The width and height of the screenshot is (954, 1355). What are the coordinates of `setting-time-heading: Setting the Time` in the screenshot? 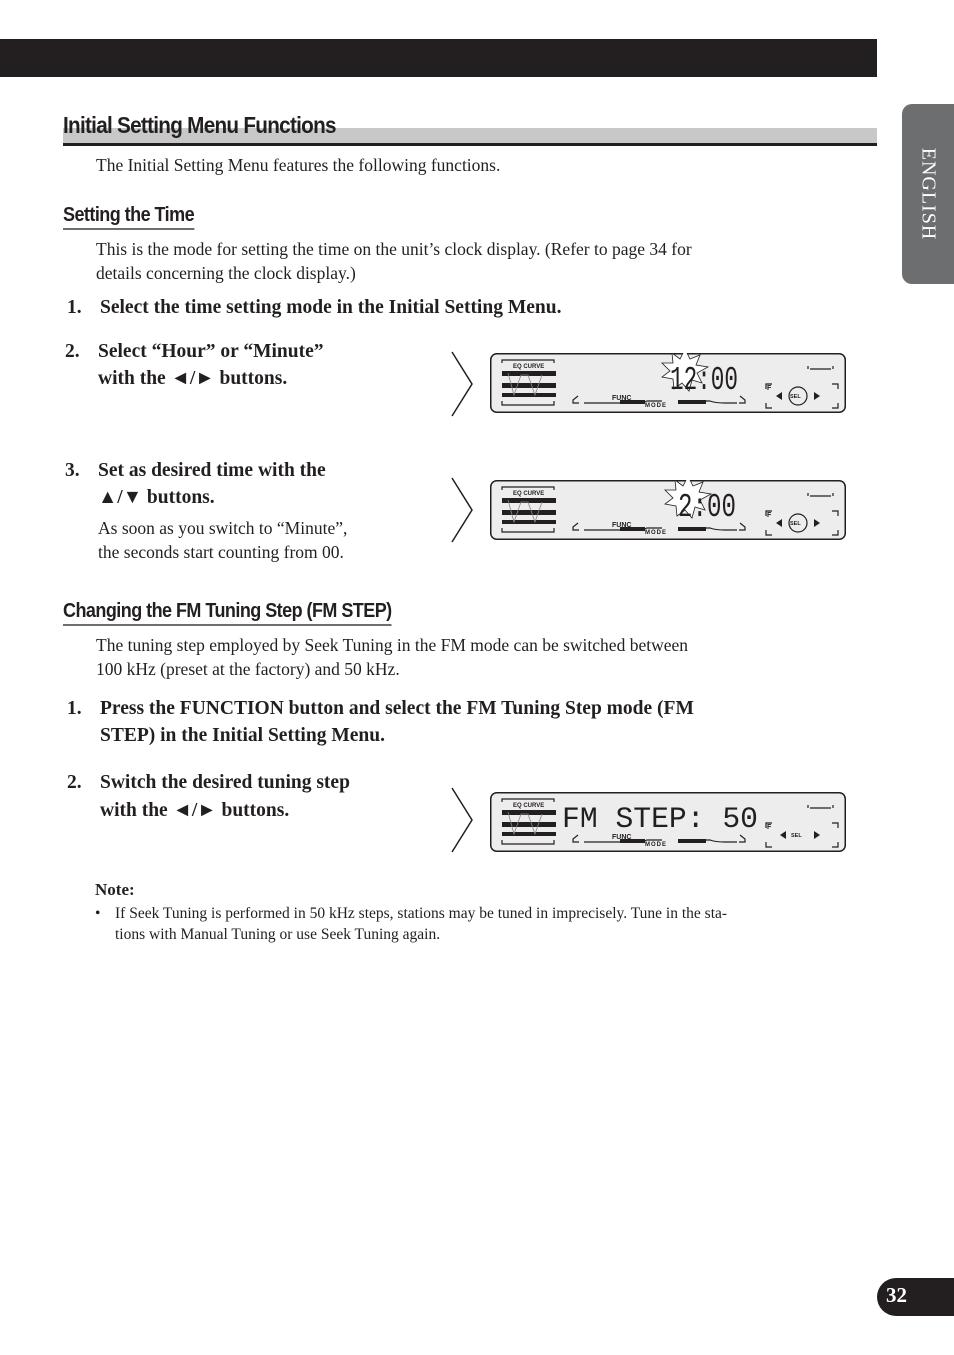 It's located at (129, 217).